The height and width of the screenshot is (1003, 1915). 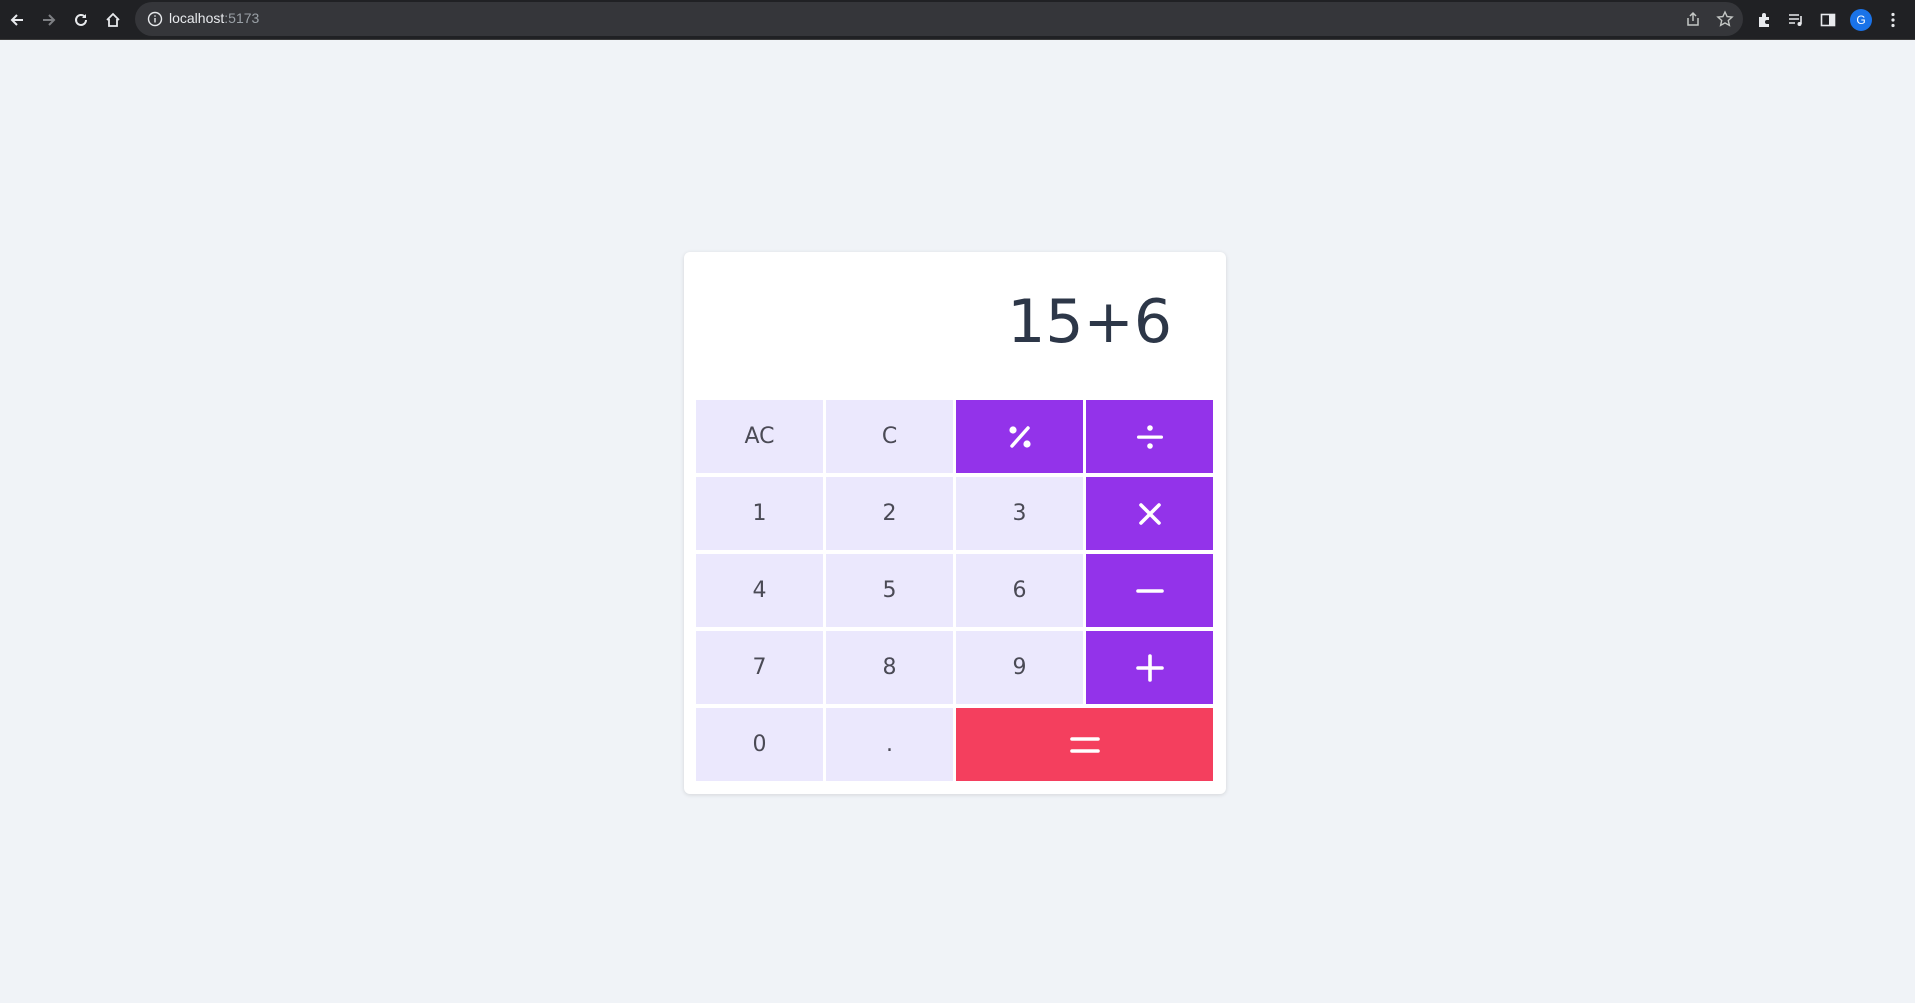 I want to click on forward-icon, so click(x=49, y=20).